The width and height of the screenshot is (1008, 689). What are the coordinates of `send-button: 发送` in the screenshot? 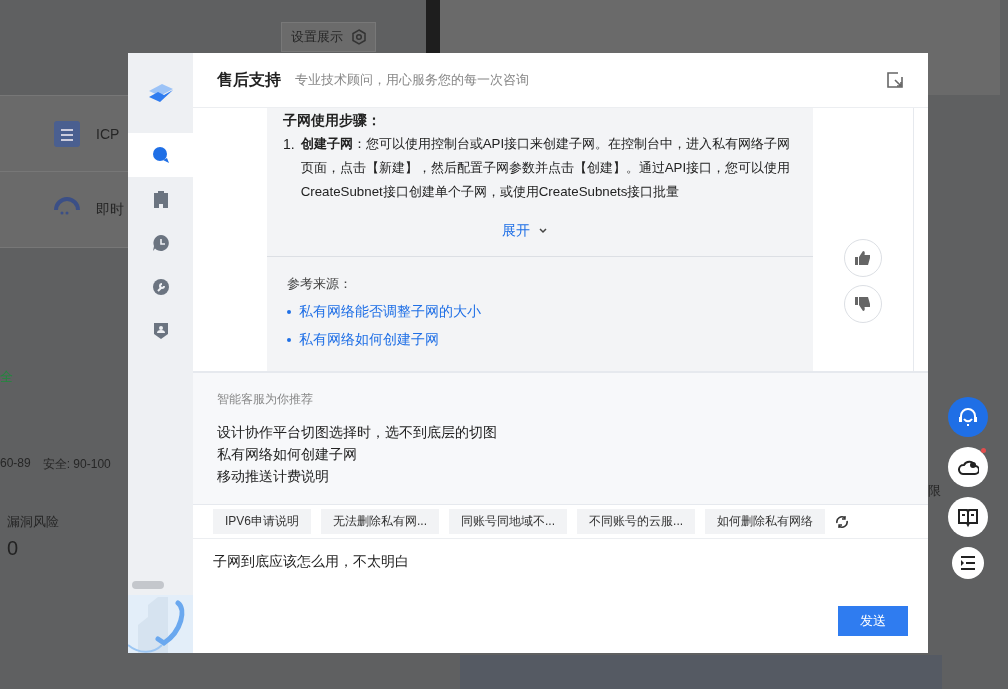 It's located at (873, 621).